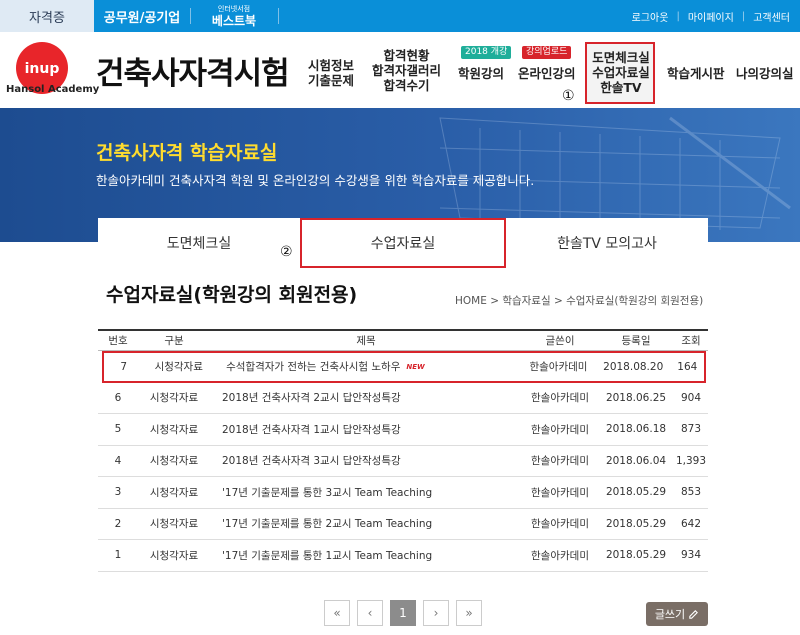 Image resolution: width=800 pixels, height=635 pixels. I want to click on row-no-text: 7, so click(123, 366).